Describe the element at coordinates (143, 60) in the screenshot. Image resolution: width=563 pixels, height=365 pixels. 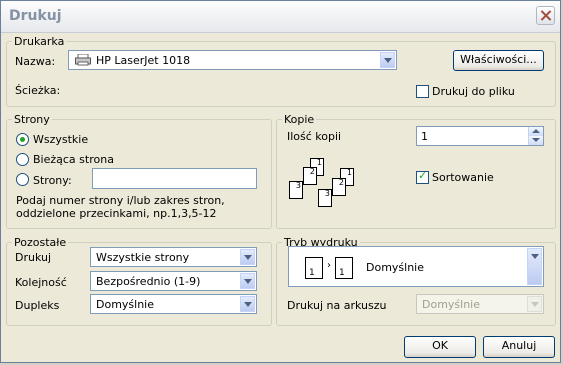
I see `printer-name-value: HP LaserJet 1018` at that location.